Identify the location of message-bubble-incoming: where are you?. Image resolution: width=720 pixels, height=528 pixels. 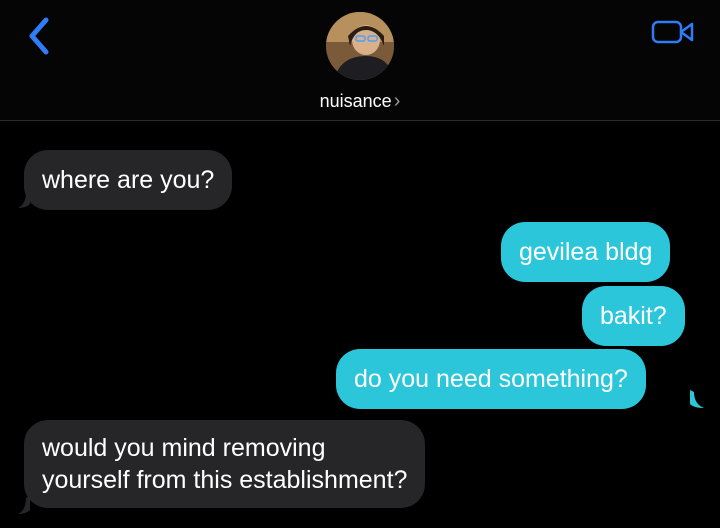
(128, 180).